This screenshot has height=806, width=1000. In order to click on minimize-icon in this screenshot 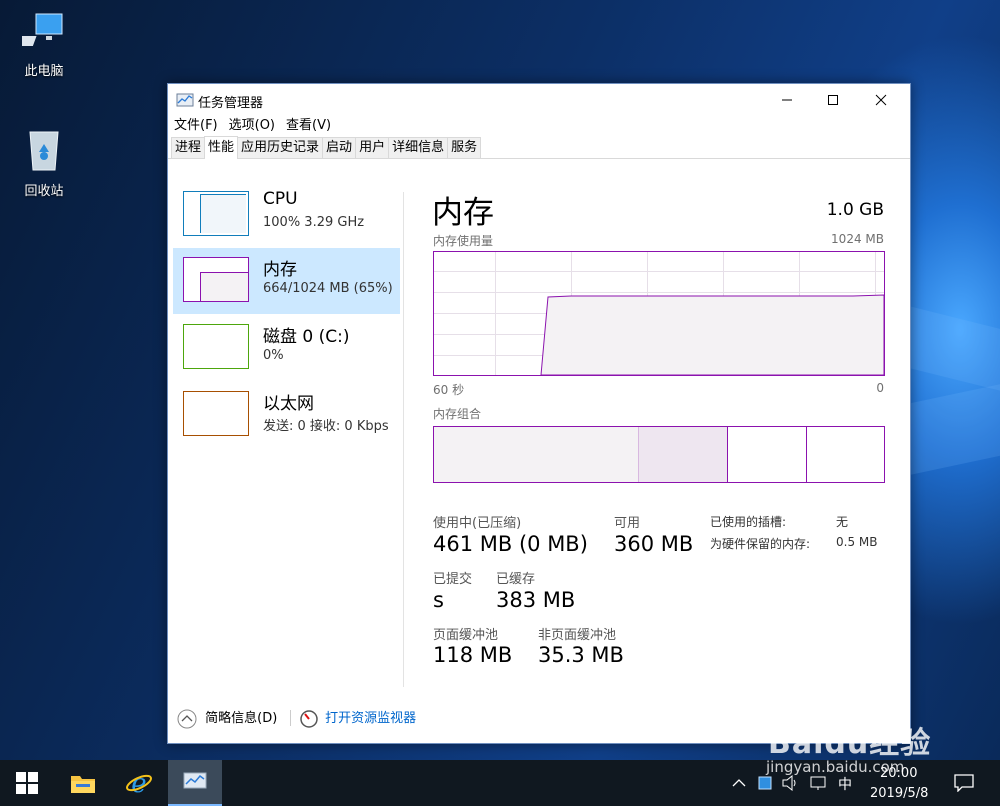, I will do `click(787, 100)`.